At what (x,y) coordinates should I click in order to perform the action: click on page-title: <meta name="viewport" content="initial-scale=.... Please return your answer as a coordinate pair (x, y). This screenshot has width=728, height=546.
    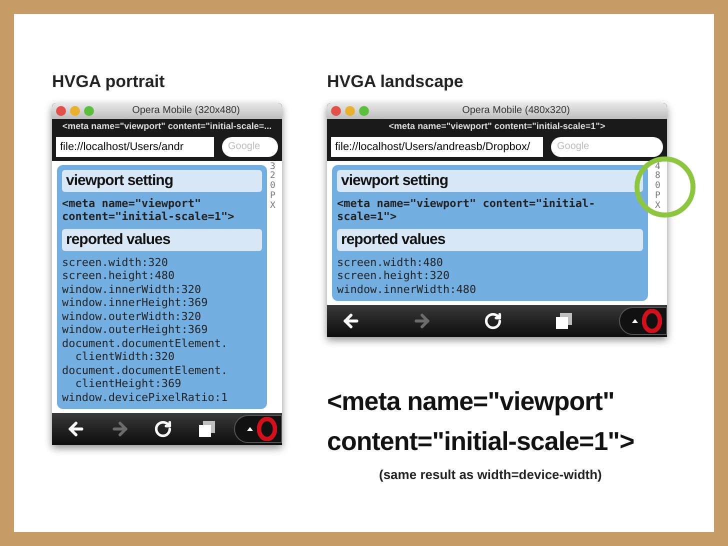
    Looking at the image, I should click on (167, 126).